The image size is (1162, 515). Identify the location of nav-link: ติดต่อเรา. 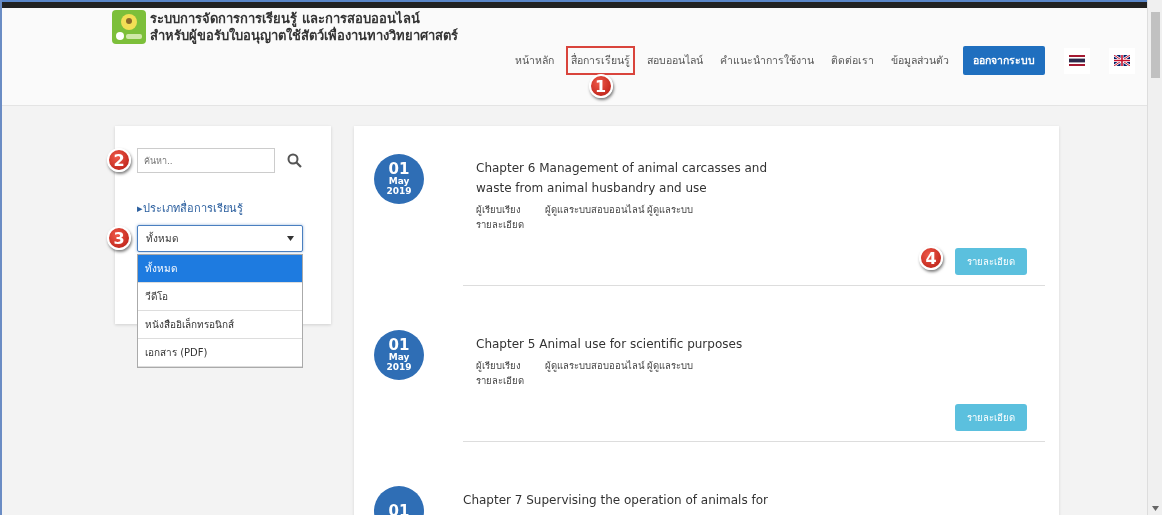
(852, 60).